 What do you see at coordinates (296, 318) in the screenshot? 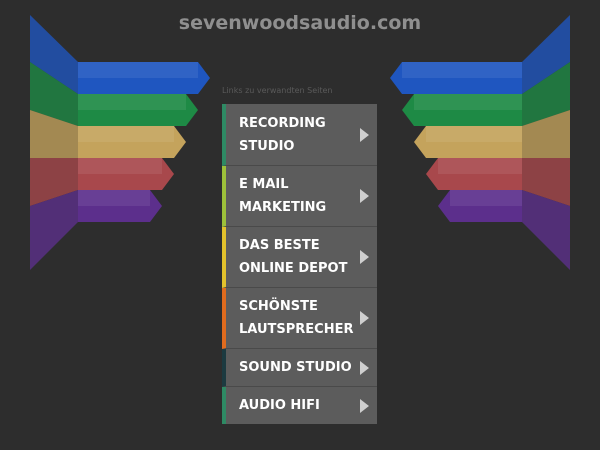
I see `menu-item-label: SCHÖNSTE LAUTSPRECHER` at bounding box center [296, 318].